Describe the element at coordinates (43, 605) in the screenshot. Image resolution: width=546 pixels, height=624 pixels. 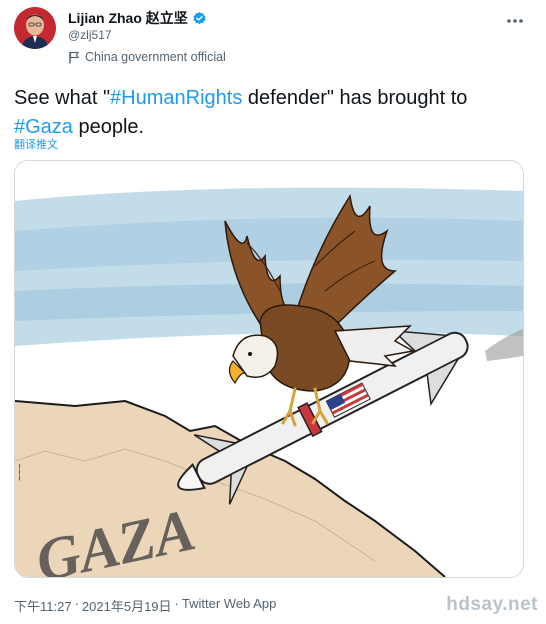
I see `tweet-time: 下午11:27` at that location.